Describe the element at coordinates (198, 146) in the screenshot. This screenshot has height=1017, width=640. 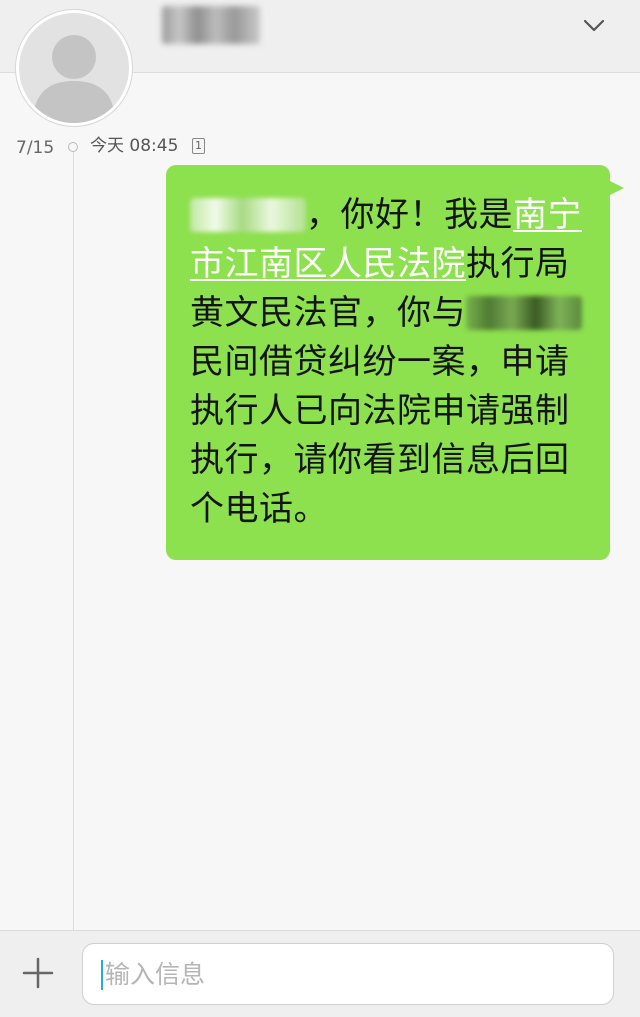
I see `sim-card-icon: 1` at that location.